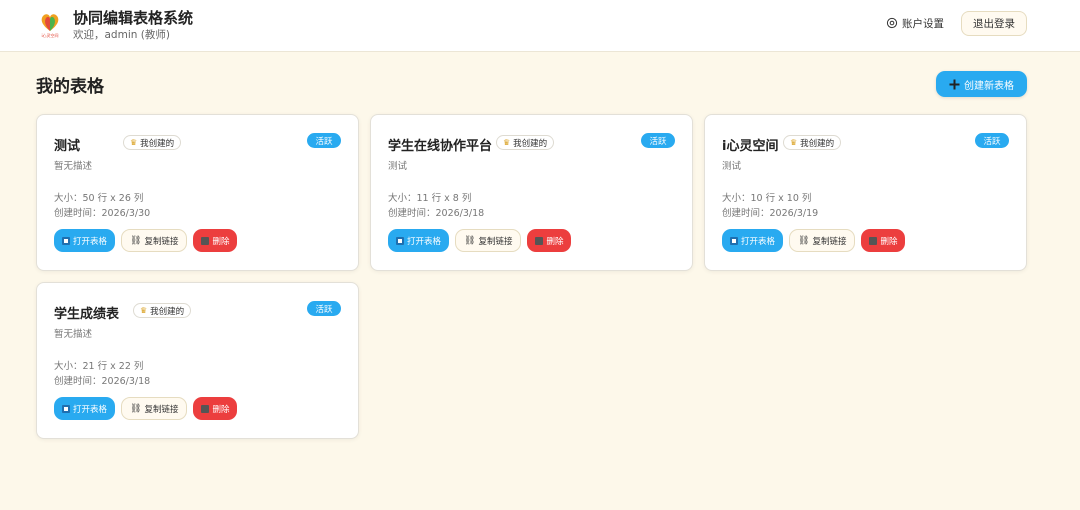 This screenshot has height=510, width=1080. I want to click on sheet-title: 测试, so click(67, 146).